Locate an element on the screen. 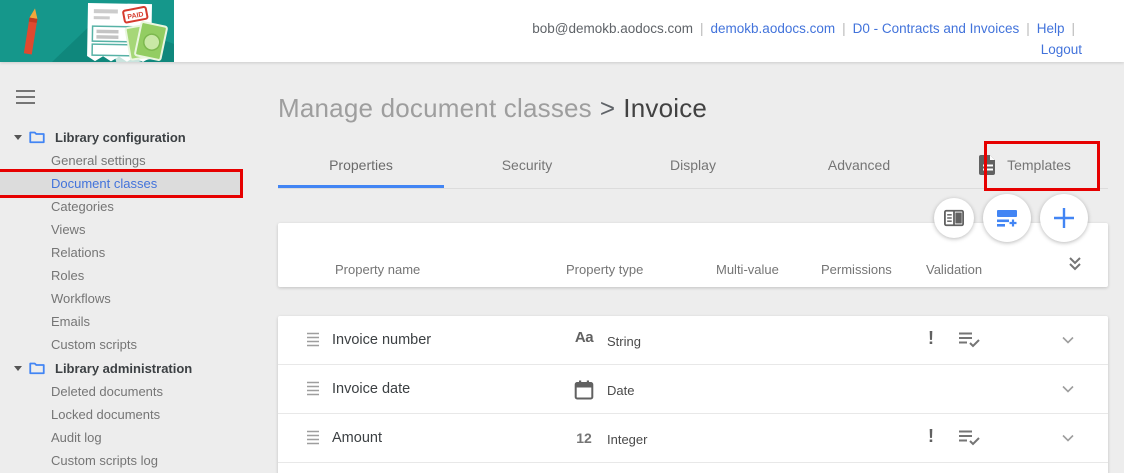  tab-properties: Properties is located at coordinates (361, 164).